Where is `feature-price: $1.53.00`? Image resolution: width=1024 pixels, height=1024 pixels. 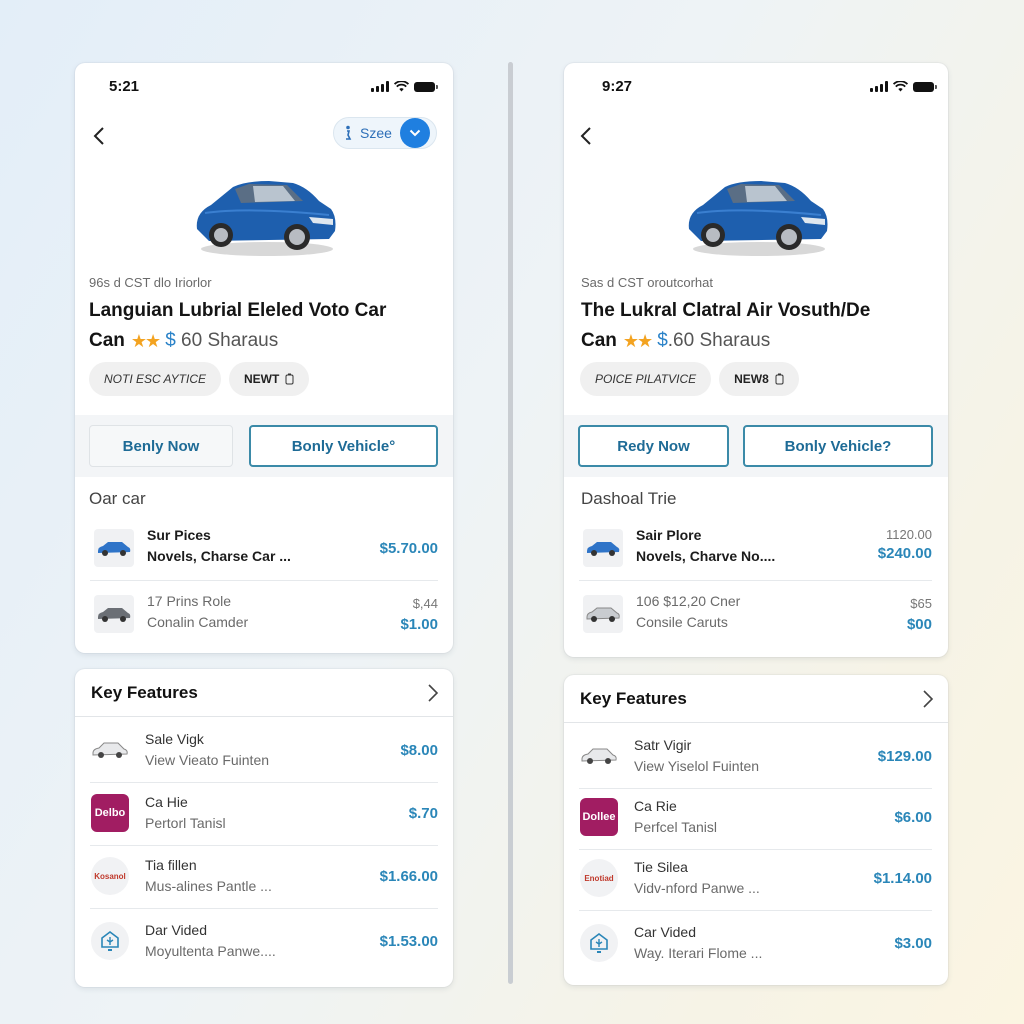
feature-price: $1.53.00 is located at coordinates (408, 941).